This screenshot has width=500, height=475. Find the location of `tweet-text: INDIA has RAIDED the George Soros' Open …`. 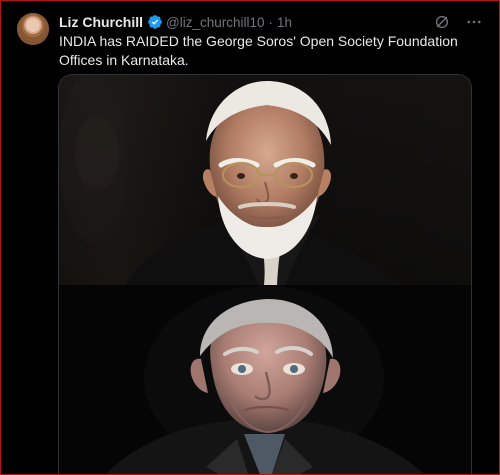

tweet-text: INDIA has RAIDED the George Soros' Open … is located at coordinates (258, 50).